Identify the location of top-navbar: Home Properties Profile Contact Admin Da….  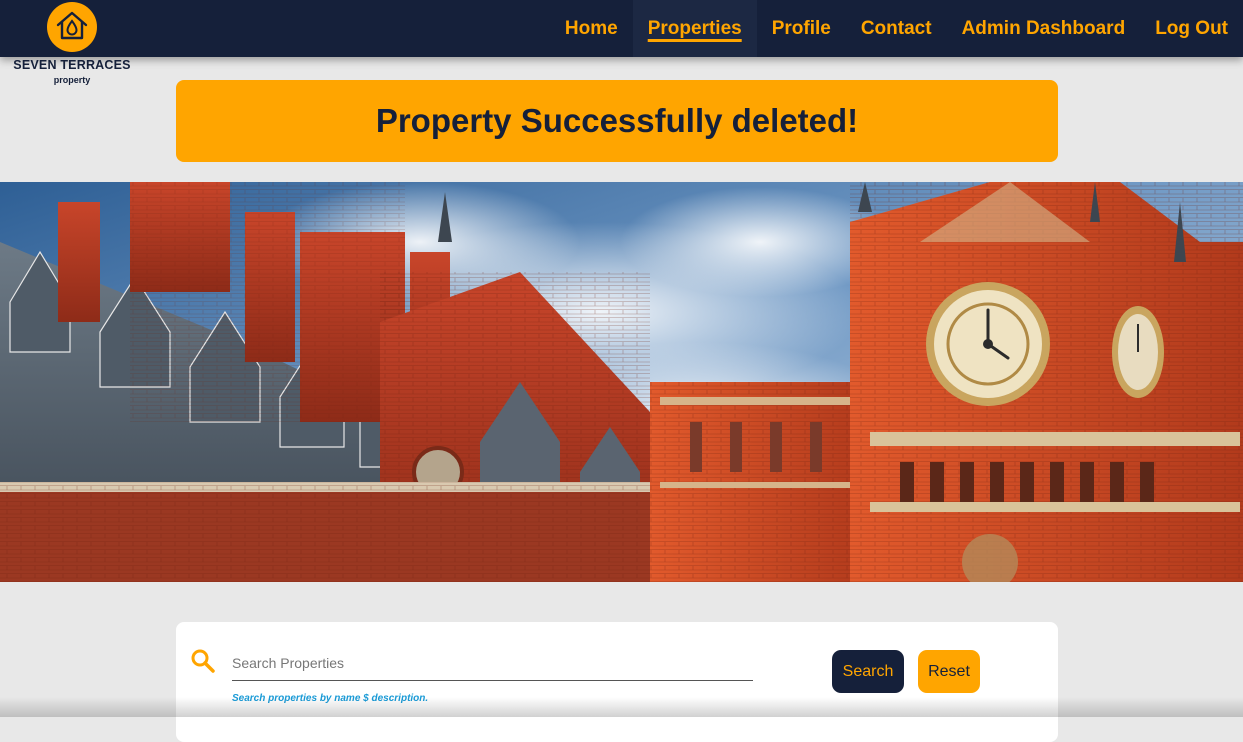
(621, 28).